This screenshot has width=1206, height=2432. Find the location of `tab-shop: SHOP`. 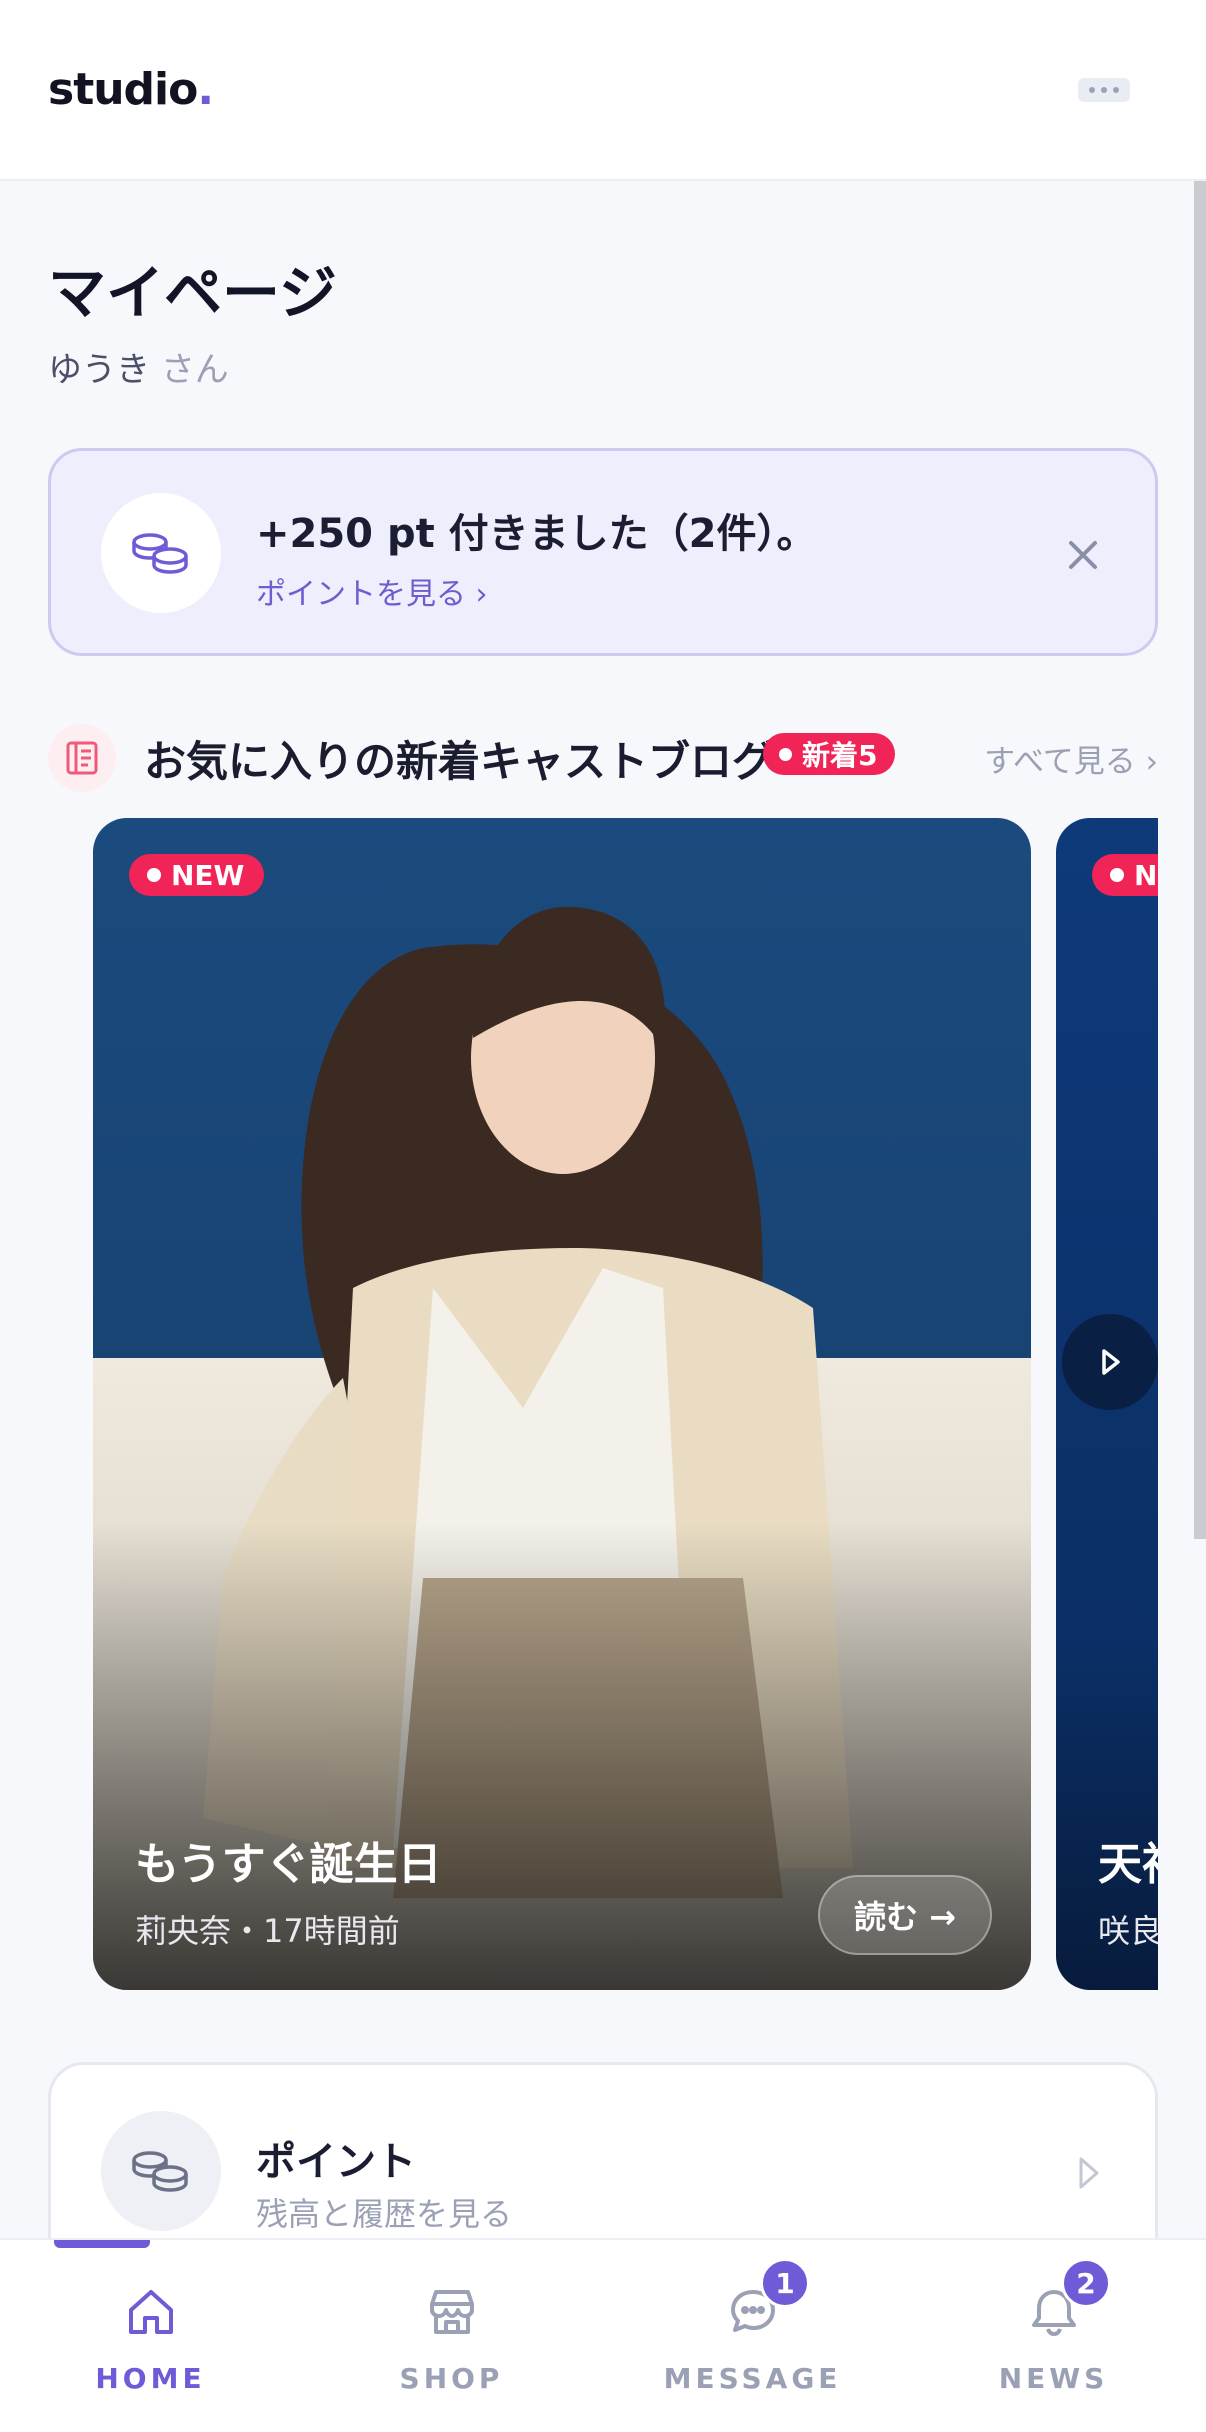

tab-shop: SHOP is located at coordinates (451, 2336).